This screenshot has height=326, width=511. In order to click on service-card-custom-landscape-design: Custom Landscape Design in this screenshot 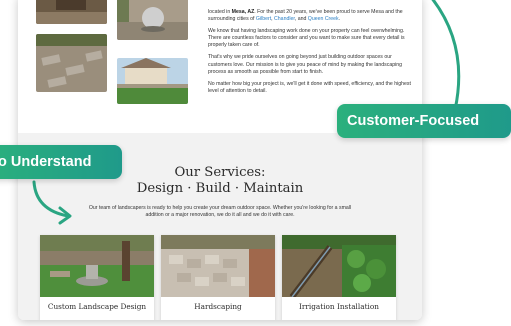, I will do `click(97, 277)`.